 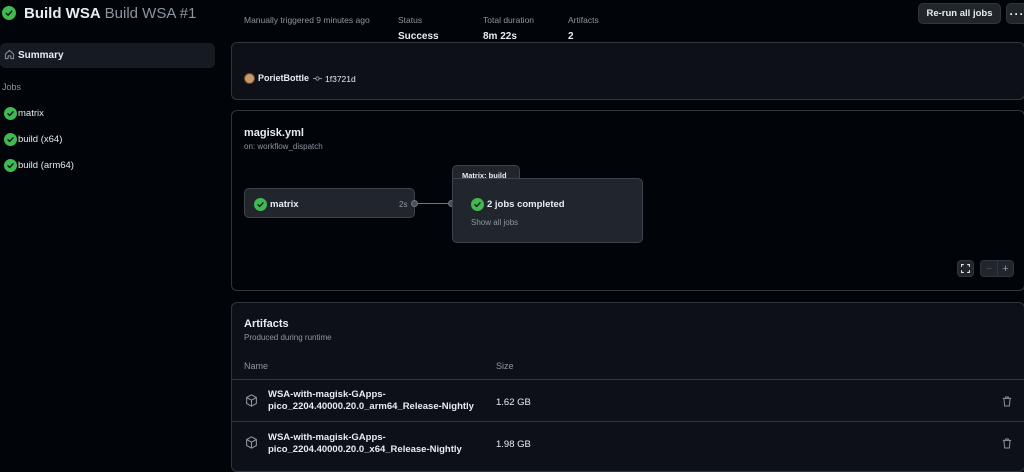 I want to click on artifact-size: 1.62 GB, so click(x=513, y=402).